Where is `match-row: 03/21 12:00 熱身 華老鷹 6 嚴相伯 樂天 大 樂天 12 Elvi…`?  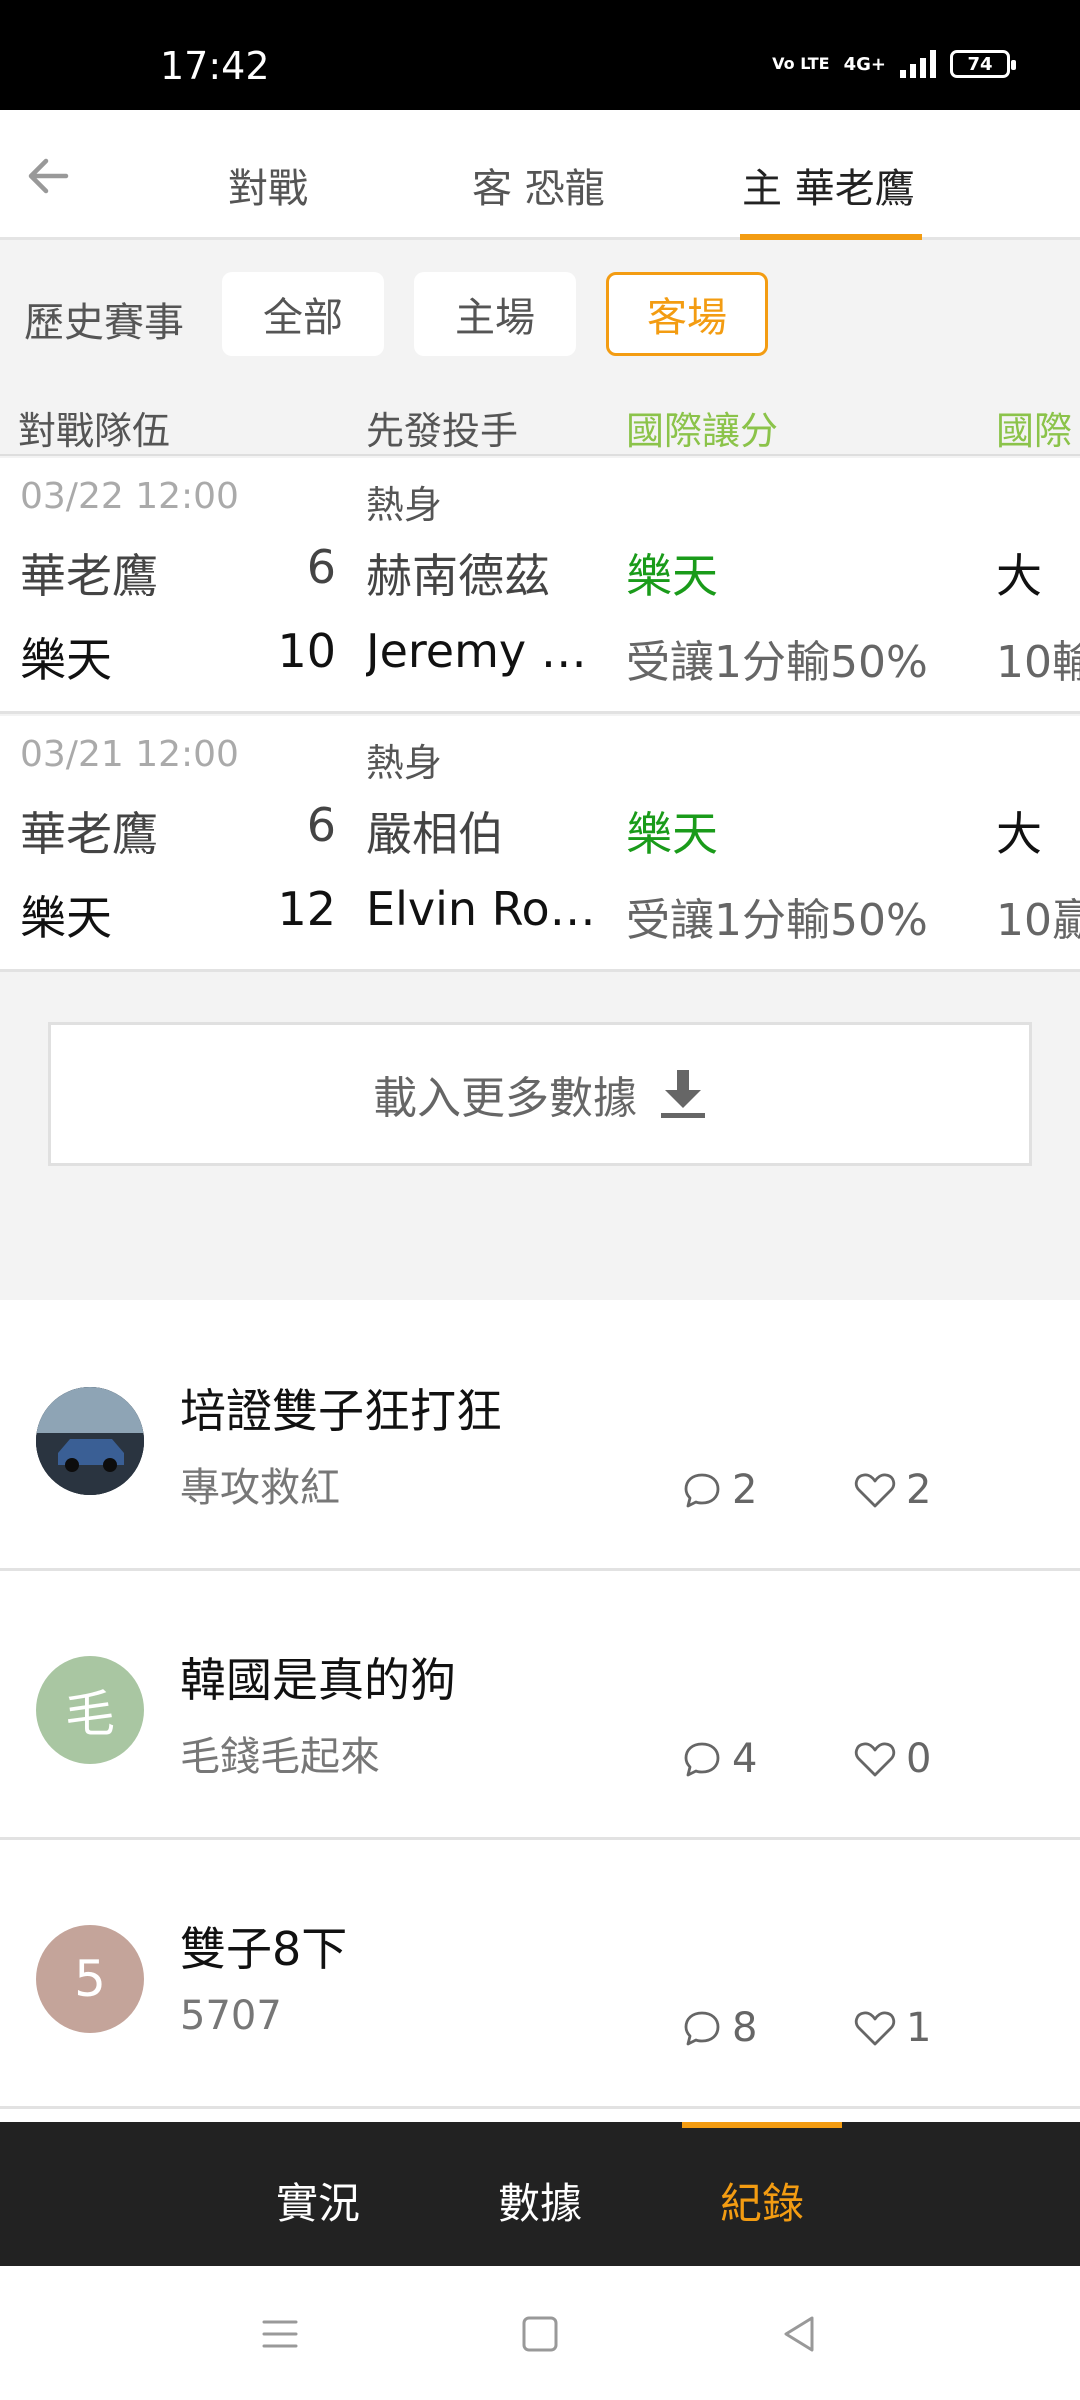 match-row: 03/21 12:00 熱身 華老鷹 6 嚴相伯 樂天 大 樂天 12 Elvi… is located at coordinates (540, 844).